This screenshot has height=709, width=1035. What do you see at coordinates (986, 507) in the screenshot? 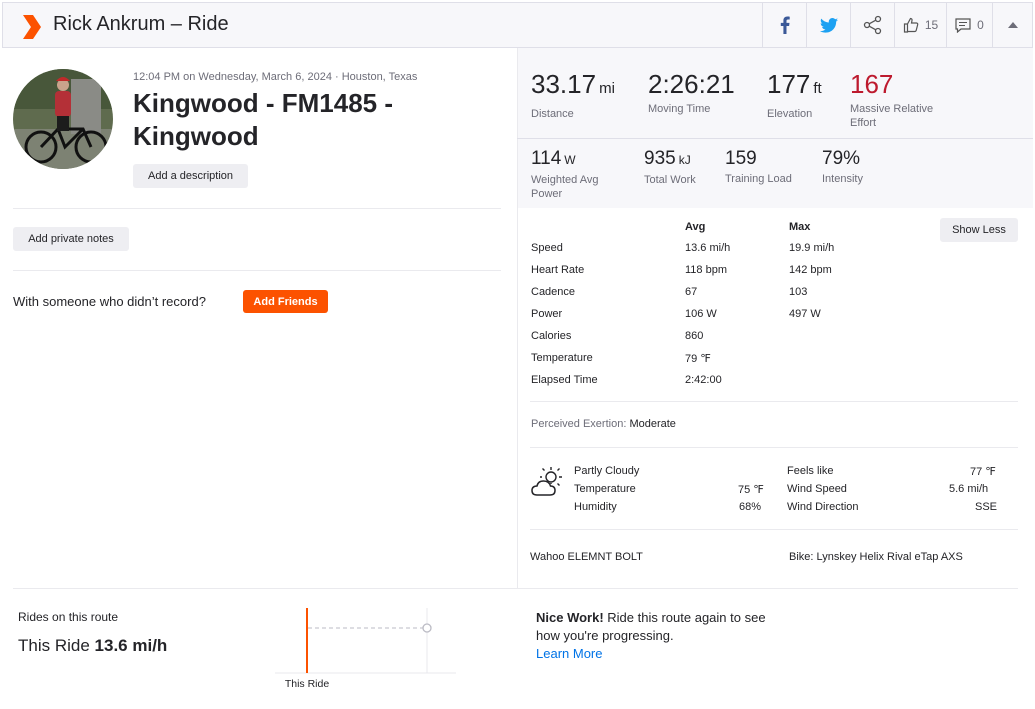
I see `wind-direction-value: SSE` at bounding box center [986, 507].